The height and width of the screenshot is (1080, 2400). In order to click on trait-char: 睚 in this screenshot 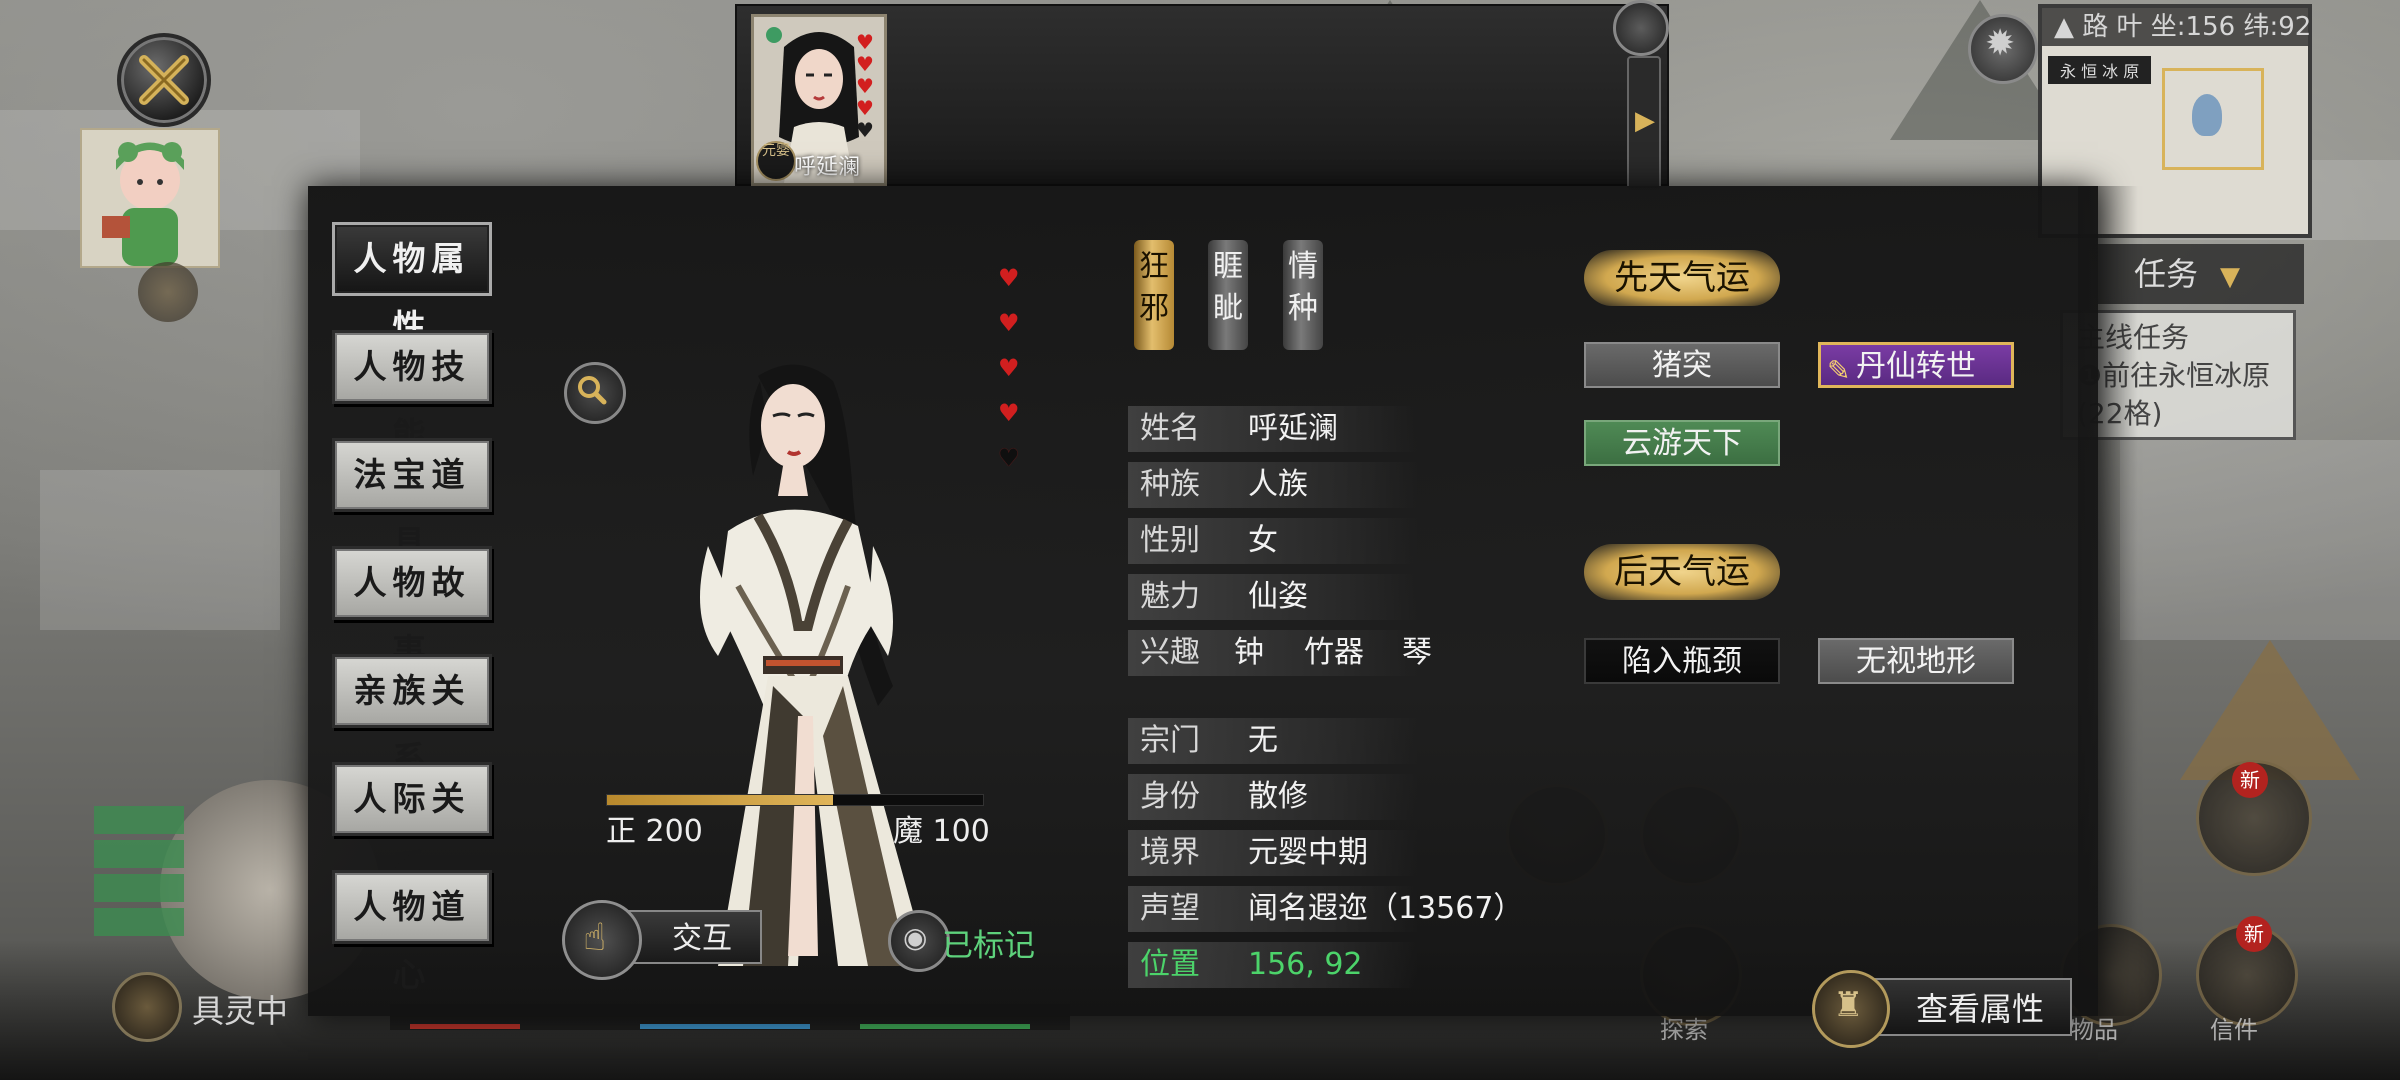, I will do `click(1228, 266)`.